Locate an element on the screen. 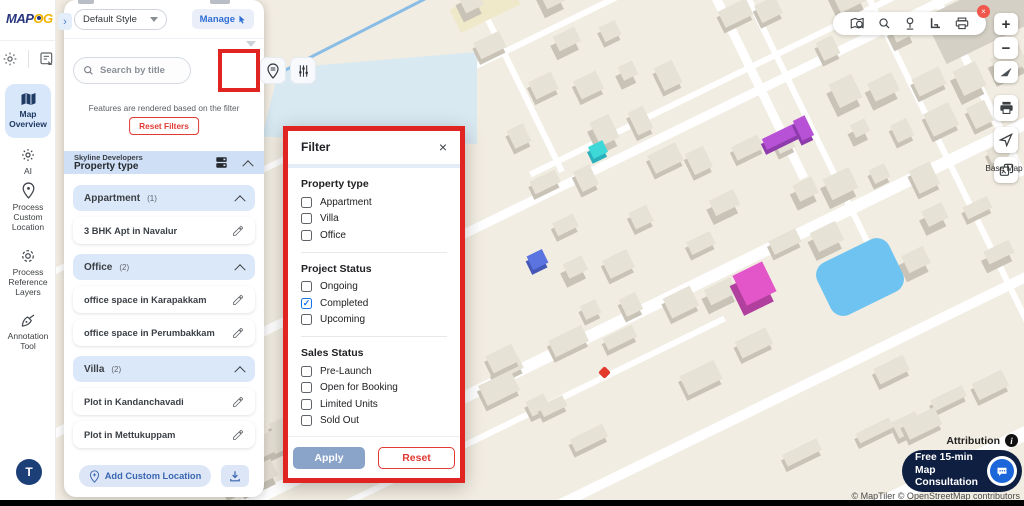 This screenshot has width=1024, height=506. chevron-down-icon is located at coordinates (251, 44).